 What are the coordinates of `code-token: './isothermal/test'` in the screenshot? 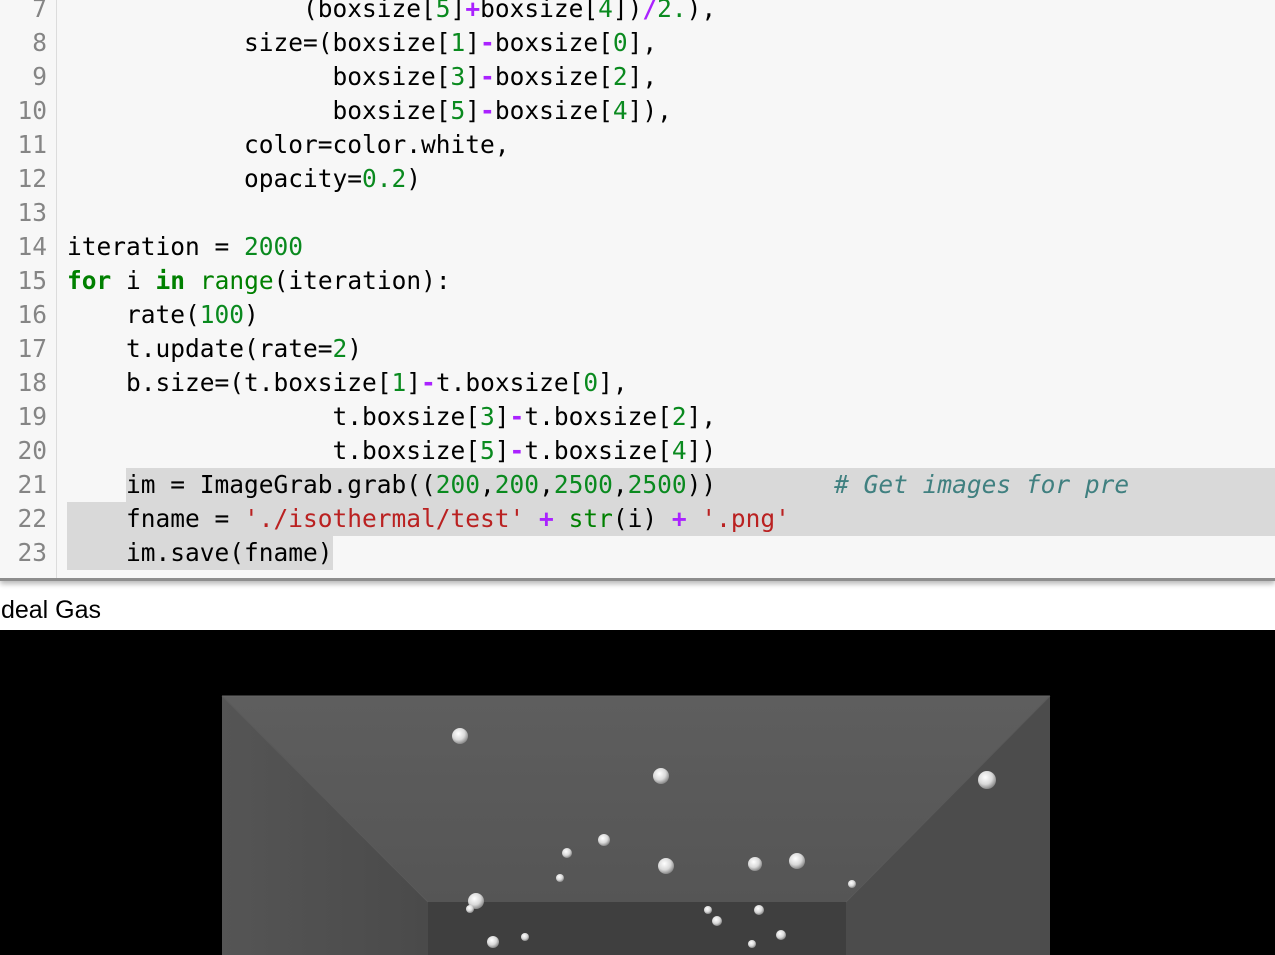 It's located at (384, 518).